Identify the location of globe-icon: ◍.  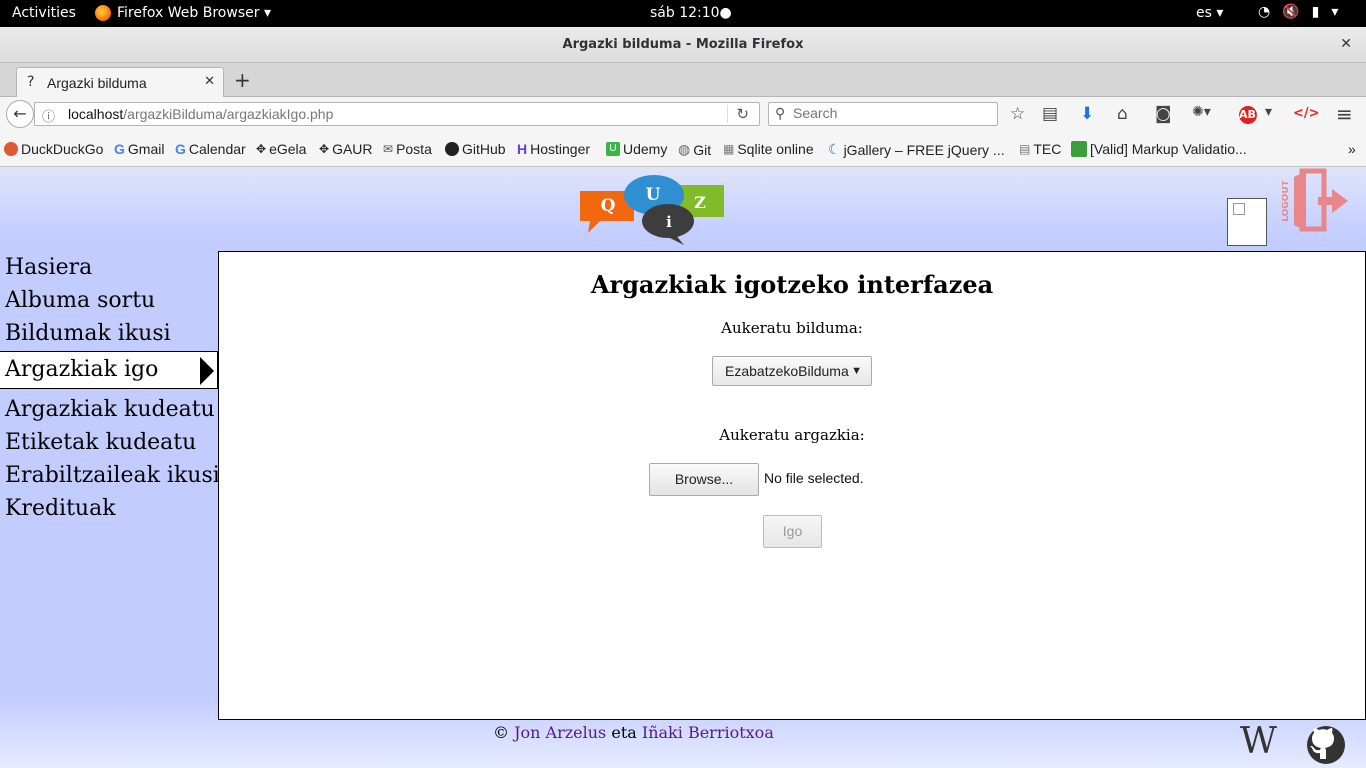
(684, 149).